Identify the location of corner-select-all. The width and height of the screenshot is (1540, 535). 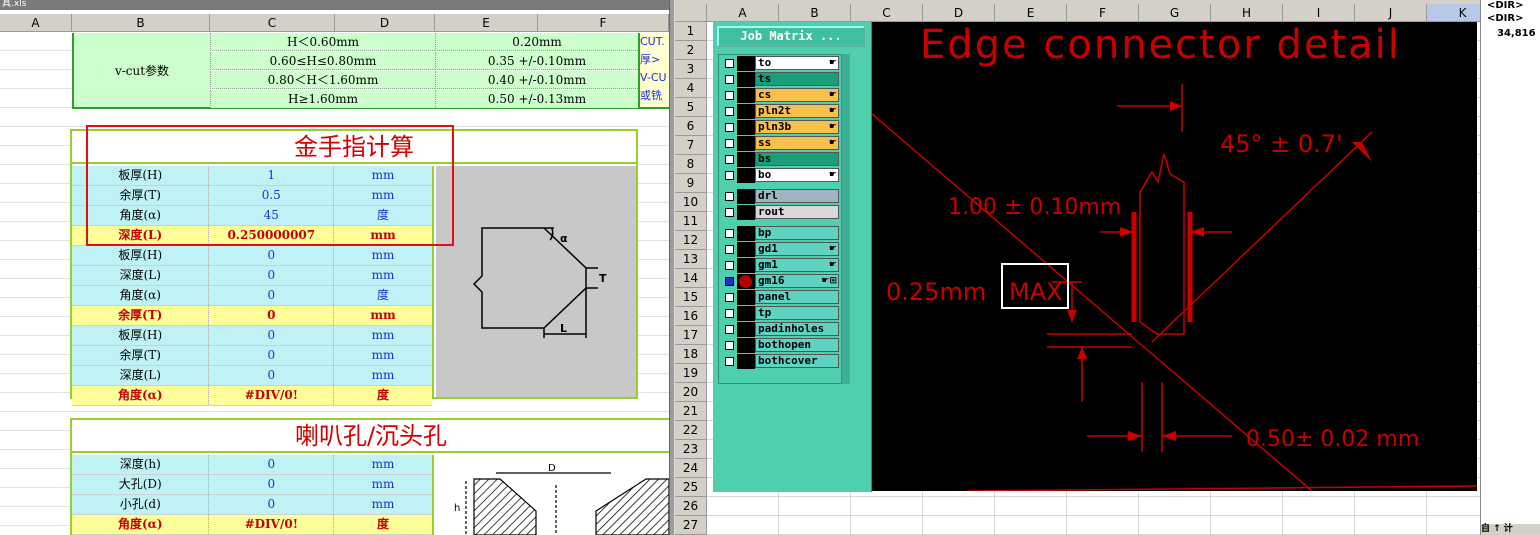
(691, 13).